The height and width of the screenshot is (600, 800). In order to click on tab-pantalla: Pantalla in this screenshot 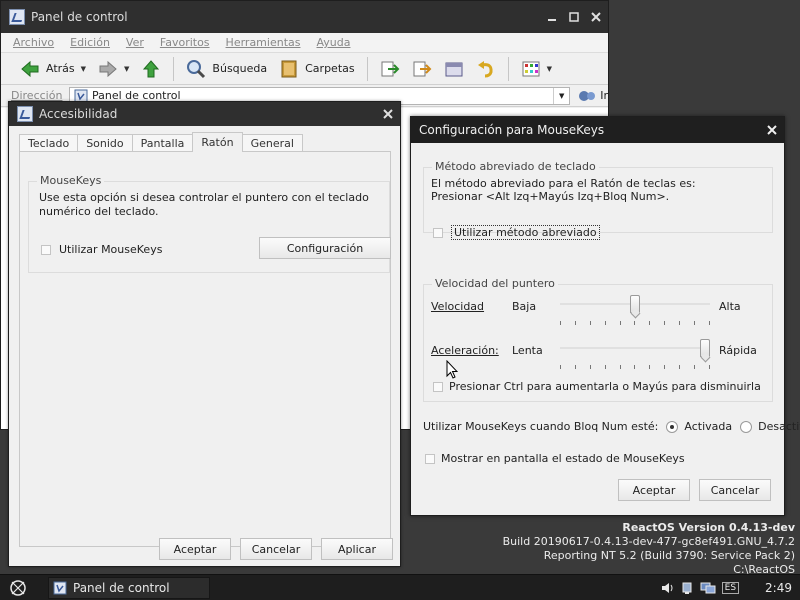, I will do `click(162, 143)`.